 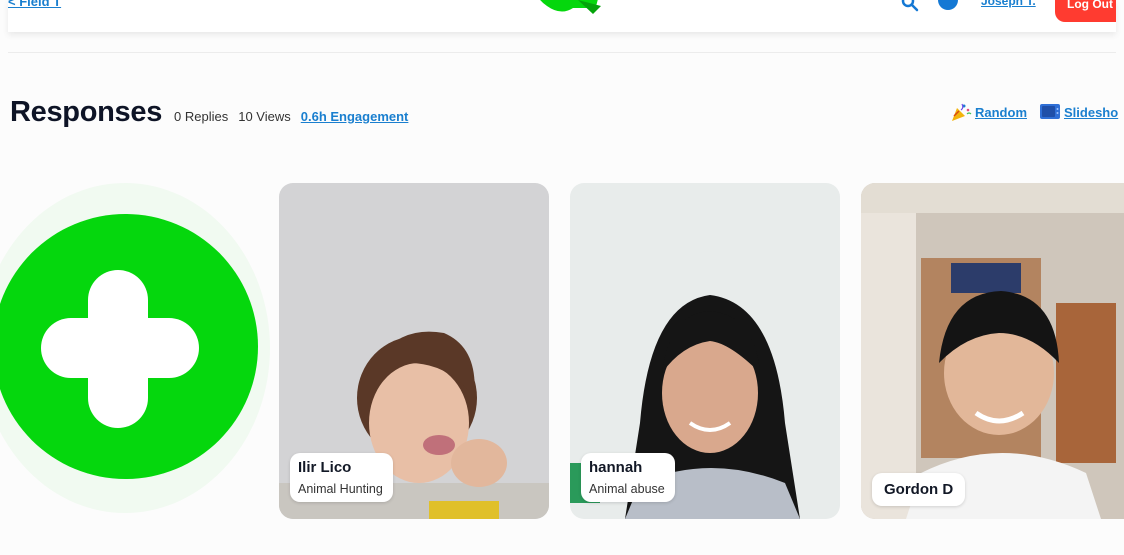 What do you see at coordinates (34, 4) in the screenshot?
I see `back-link: < Field T` at bounding box center [34, 4].